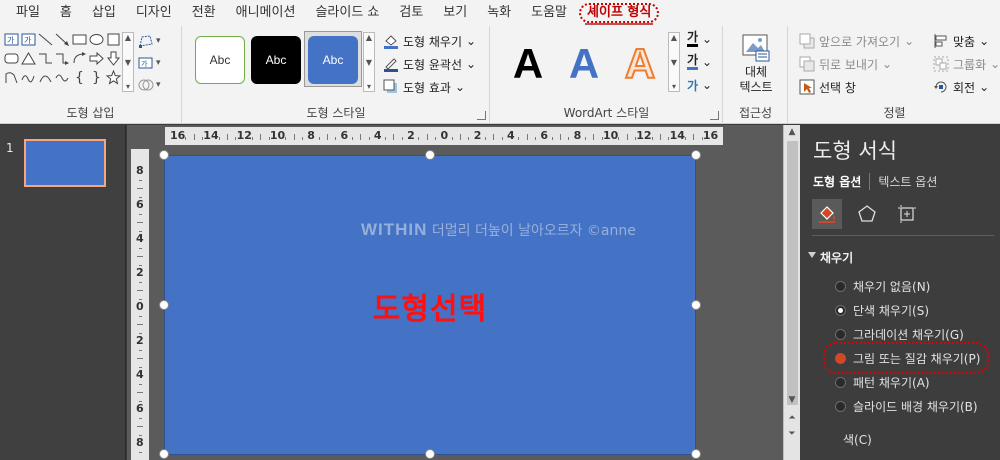  What do you see at coordinates (113, 77) in the screenshot?
I see `star-icon` at bounding box center [113, 77].